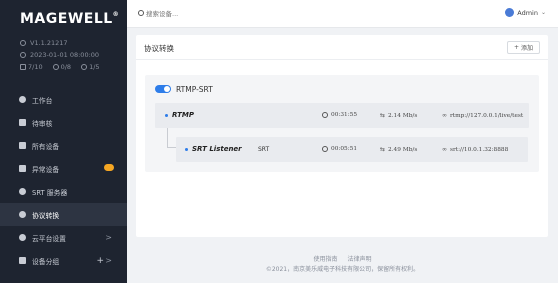 This screenshot has height=283, width=558. What do you see at coordinates (359, 259) in the screenshot?
I see `footer-link-legal: 法律声明` at bounding box center [359, 259].